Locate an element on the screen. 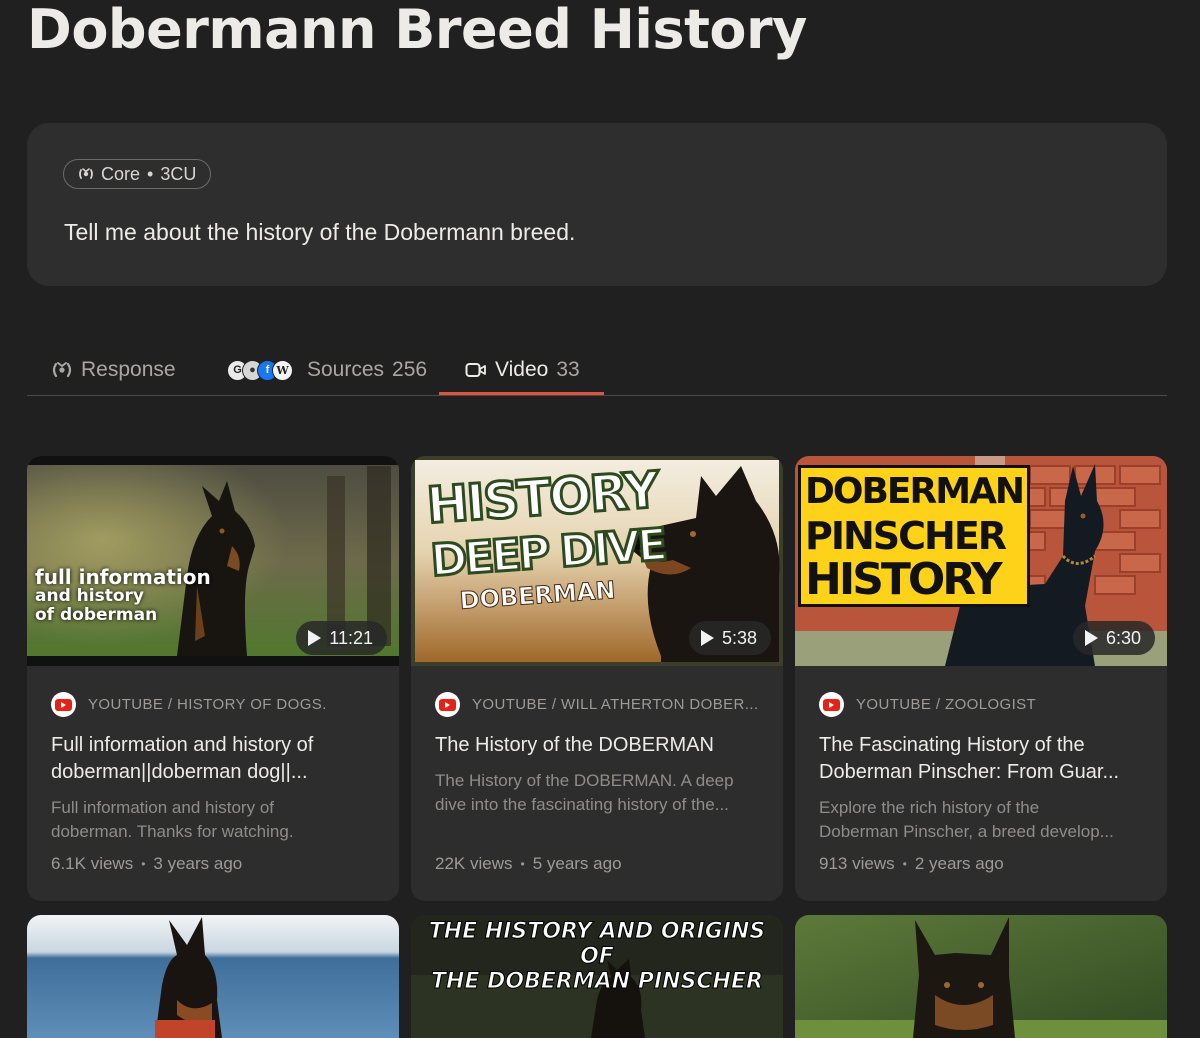 The height and width of the screenshot is (1038, 1200). video-title-line: The History of the DOBERMAN is located at coordinates (574, 745).